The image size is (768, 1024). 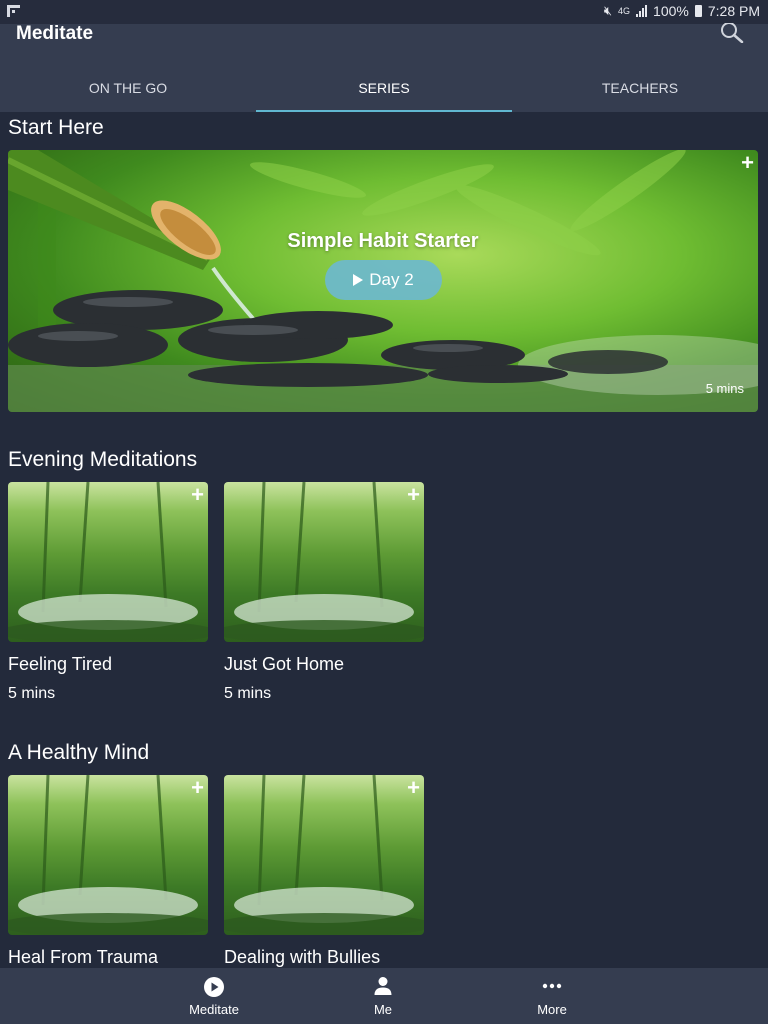 I want to click on play-circle-icon, so click(x=214, y=987).